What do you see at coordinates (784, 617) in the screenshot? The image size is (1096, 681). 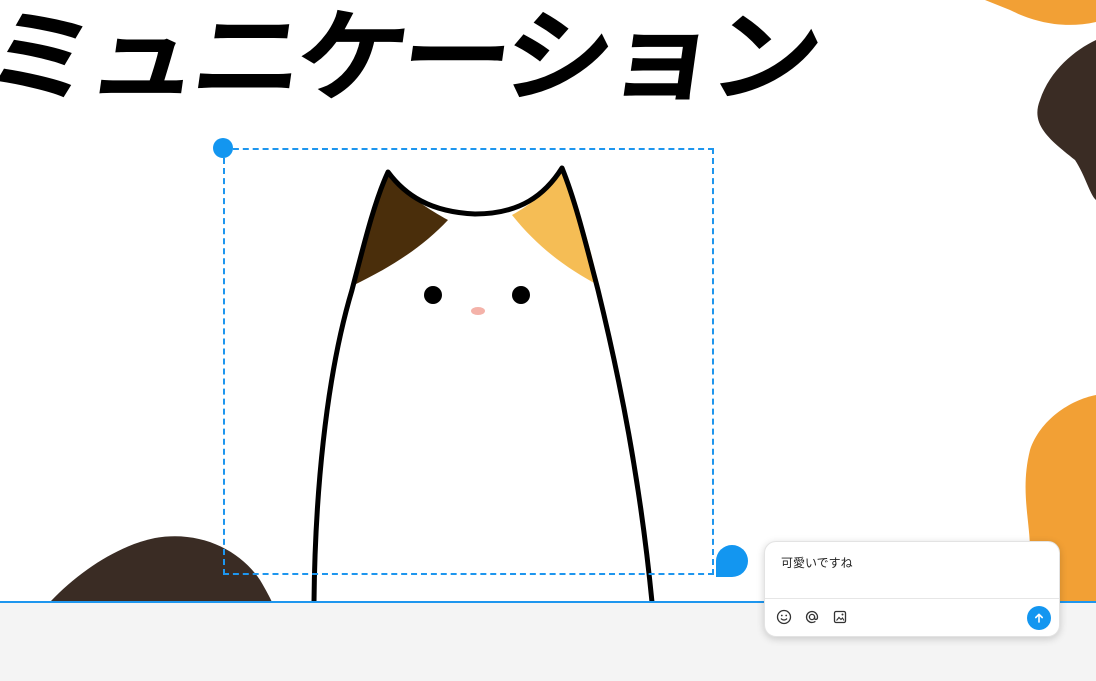 I see `emoji-icon` at bounding box center [784, 617].